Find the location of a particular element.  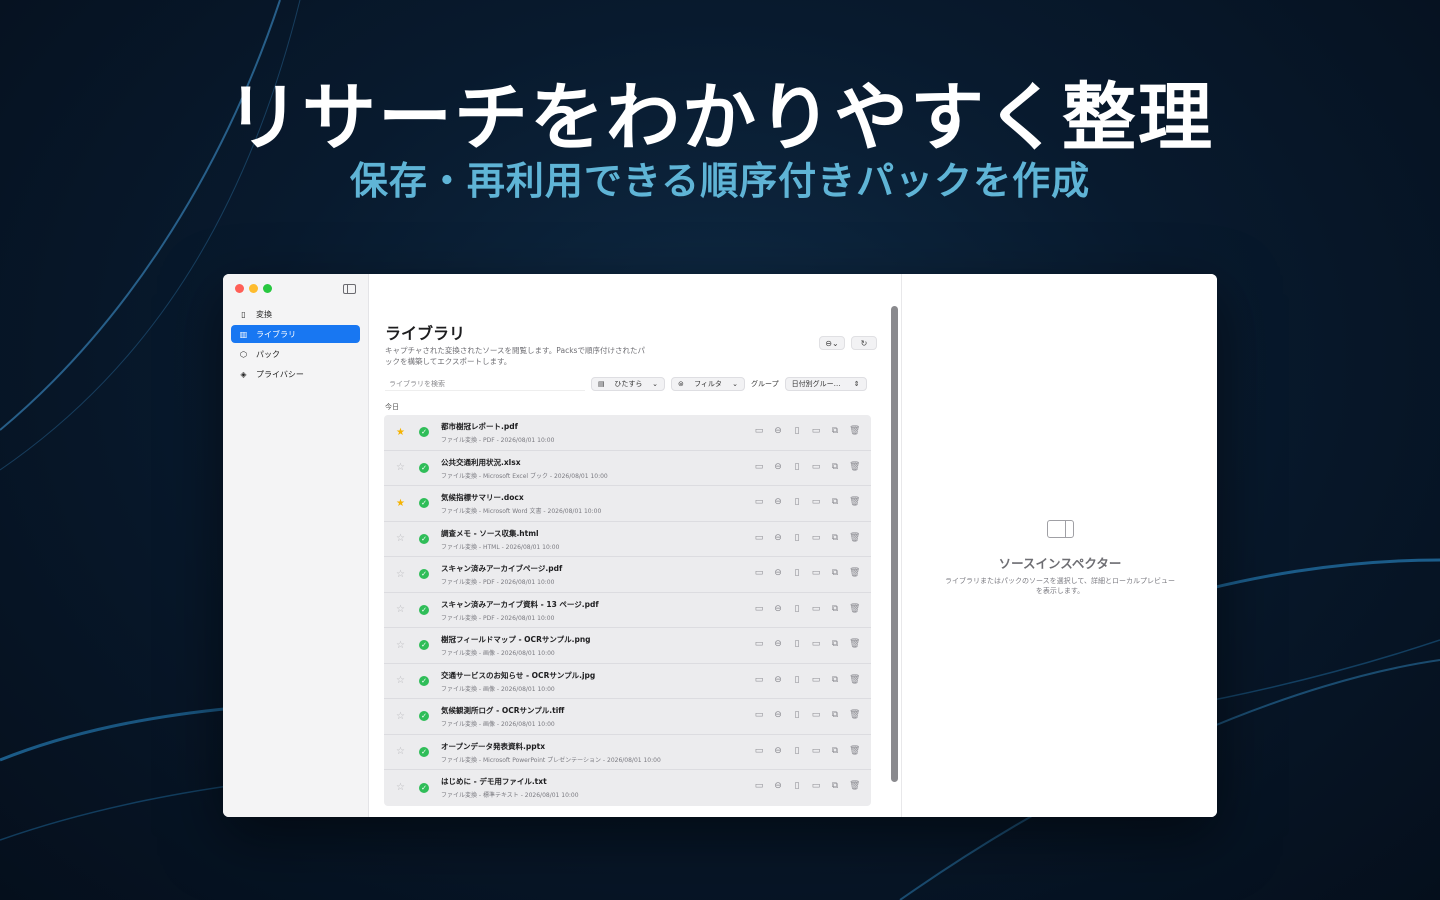

filter-select: ⊜ フィルタ ⌄ is located at coordinates (708, 384).